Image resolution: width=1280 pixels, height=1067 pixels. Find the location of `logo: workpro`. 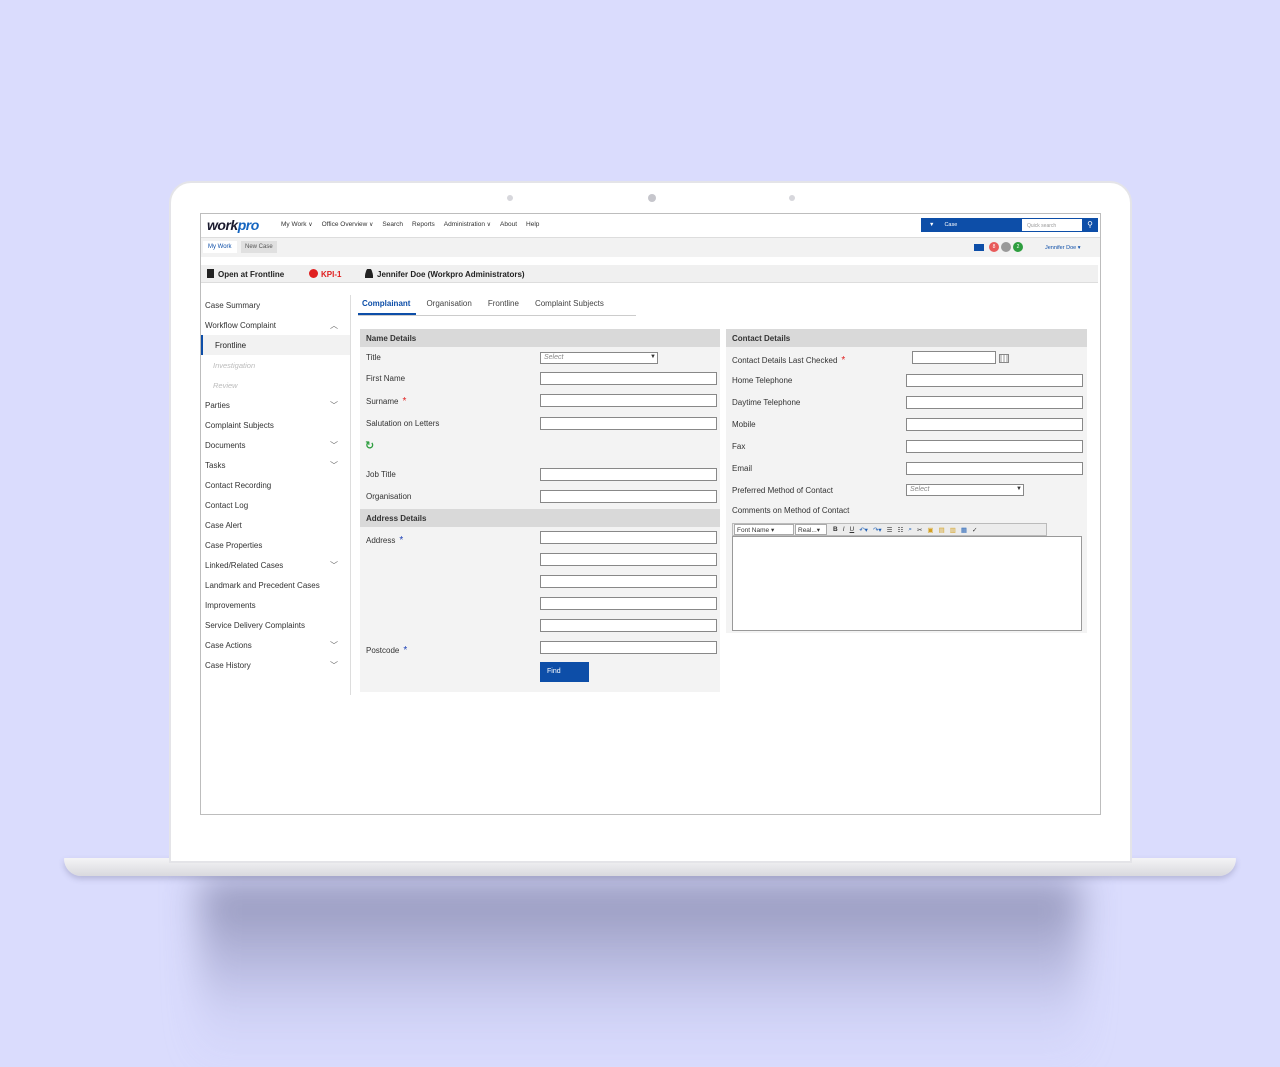

logo: workpro is located at coordinates (233, 225).